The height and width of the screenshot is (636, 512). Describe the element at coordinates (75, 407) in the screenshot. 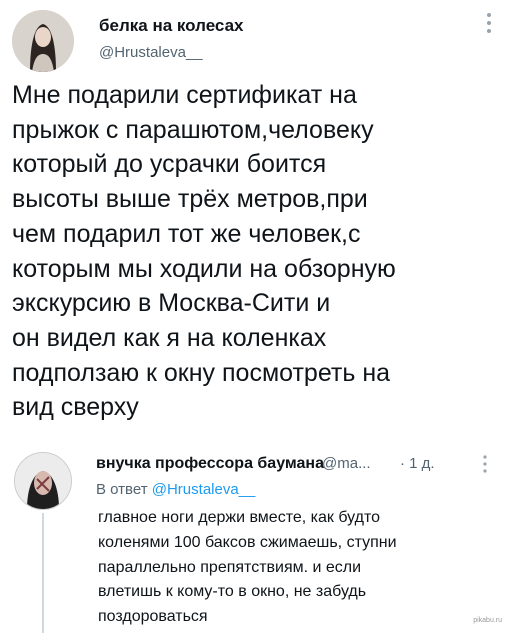

I see `tweet-text-line: вид сверху` at that location.